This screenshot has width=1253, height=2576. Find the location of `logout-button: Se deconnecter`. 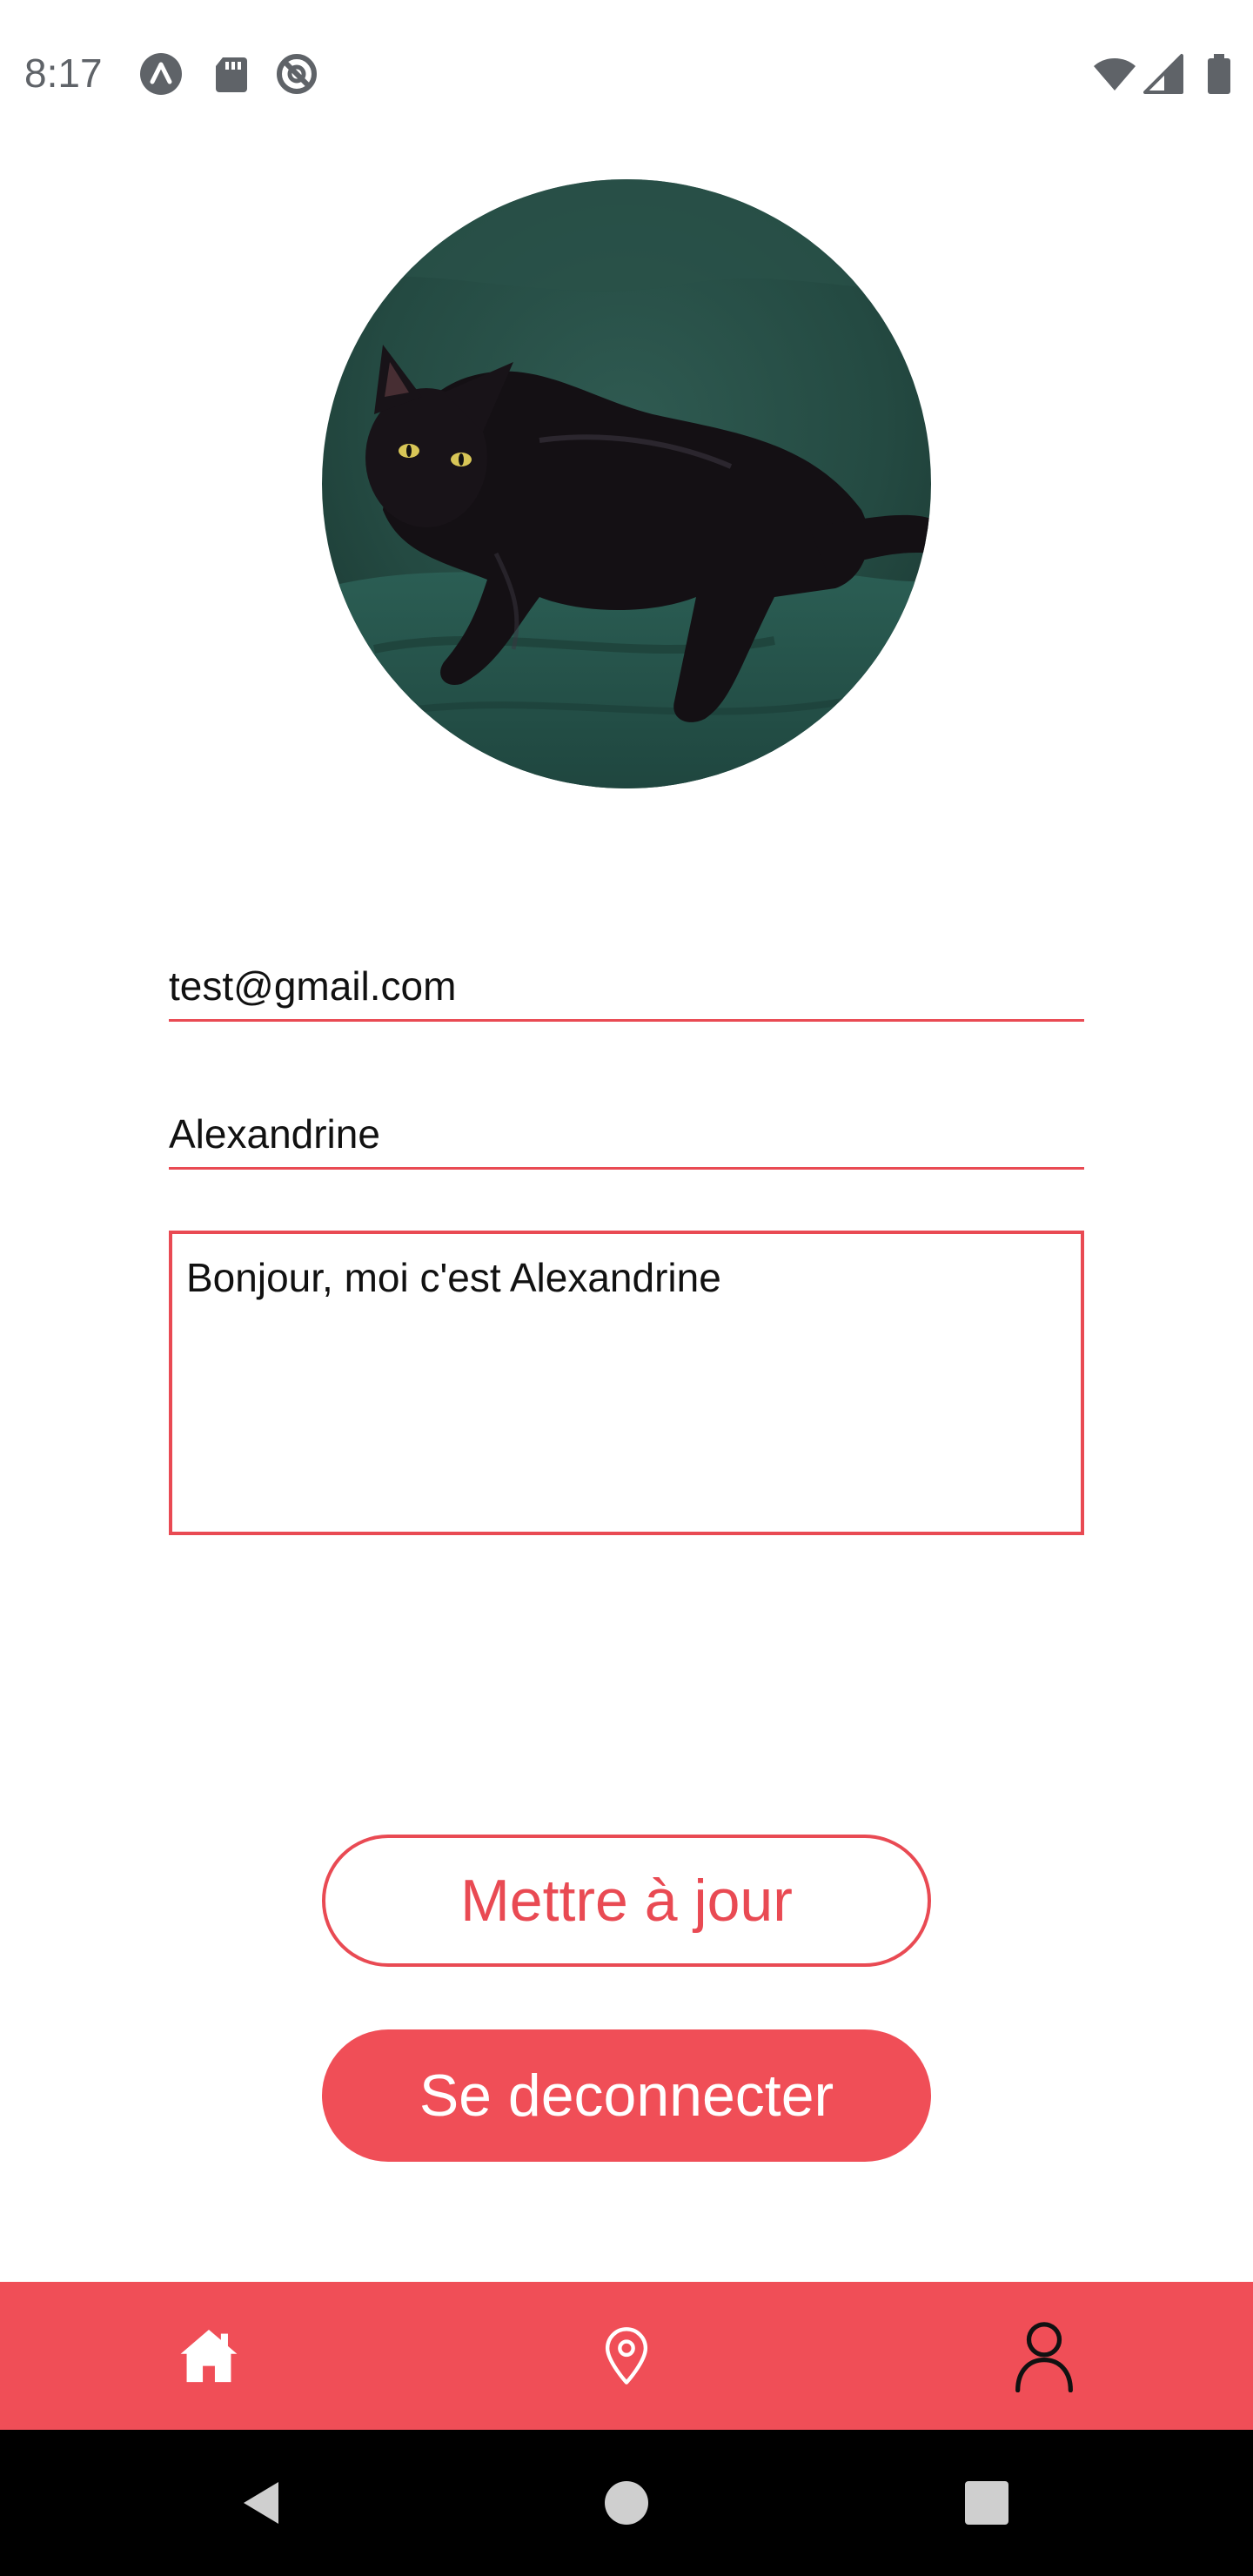

logout-button: Se deconnecter is located at coordinates (626, 2095).